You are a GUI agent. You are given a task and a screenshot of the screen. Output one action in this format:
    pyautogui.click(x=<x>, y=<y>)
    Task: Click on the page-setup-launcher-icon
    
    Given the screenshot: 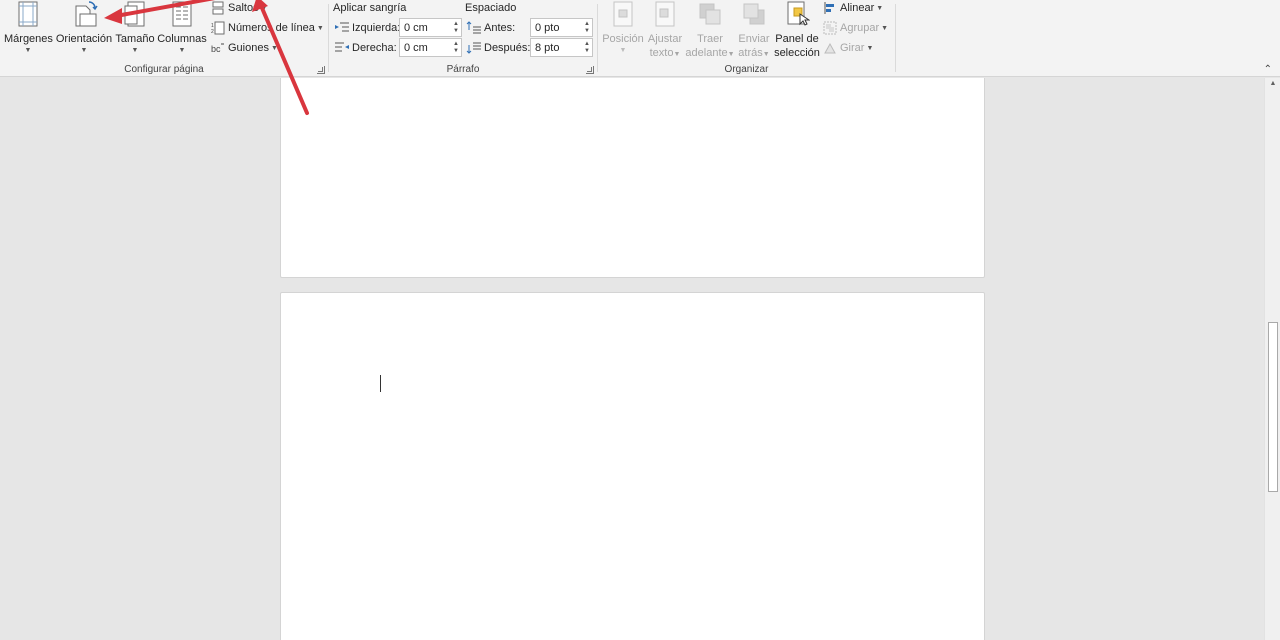 What is the action you would take?
    pyautogui.click(x=321, y=70)
    